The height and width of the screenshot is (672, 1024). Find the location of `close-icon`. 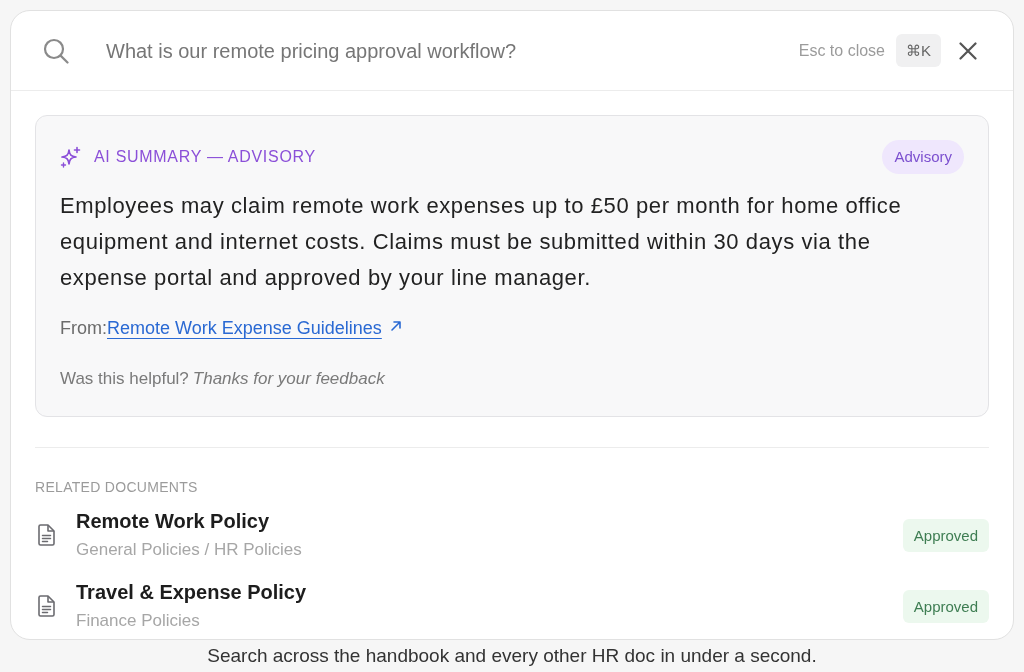

close-icon is located at coordinates (968, 50).